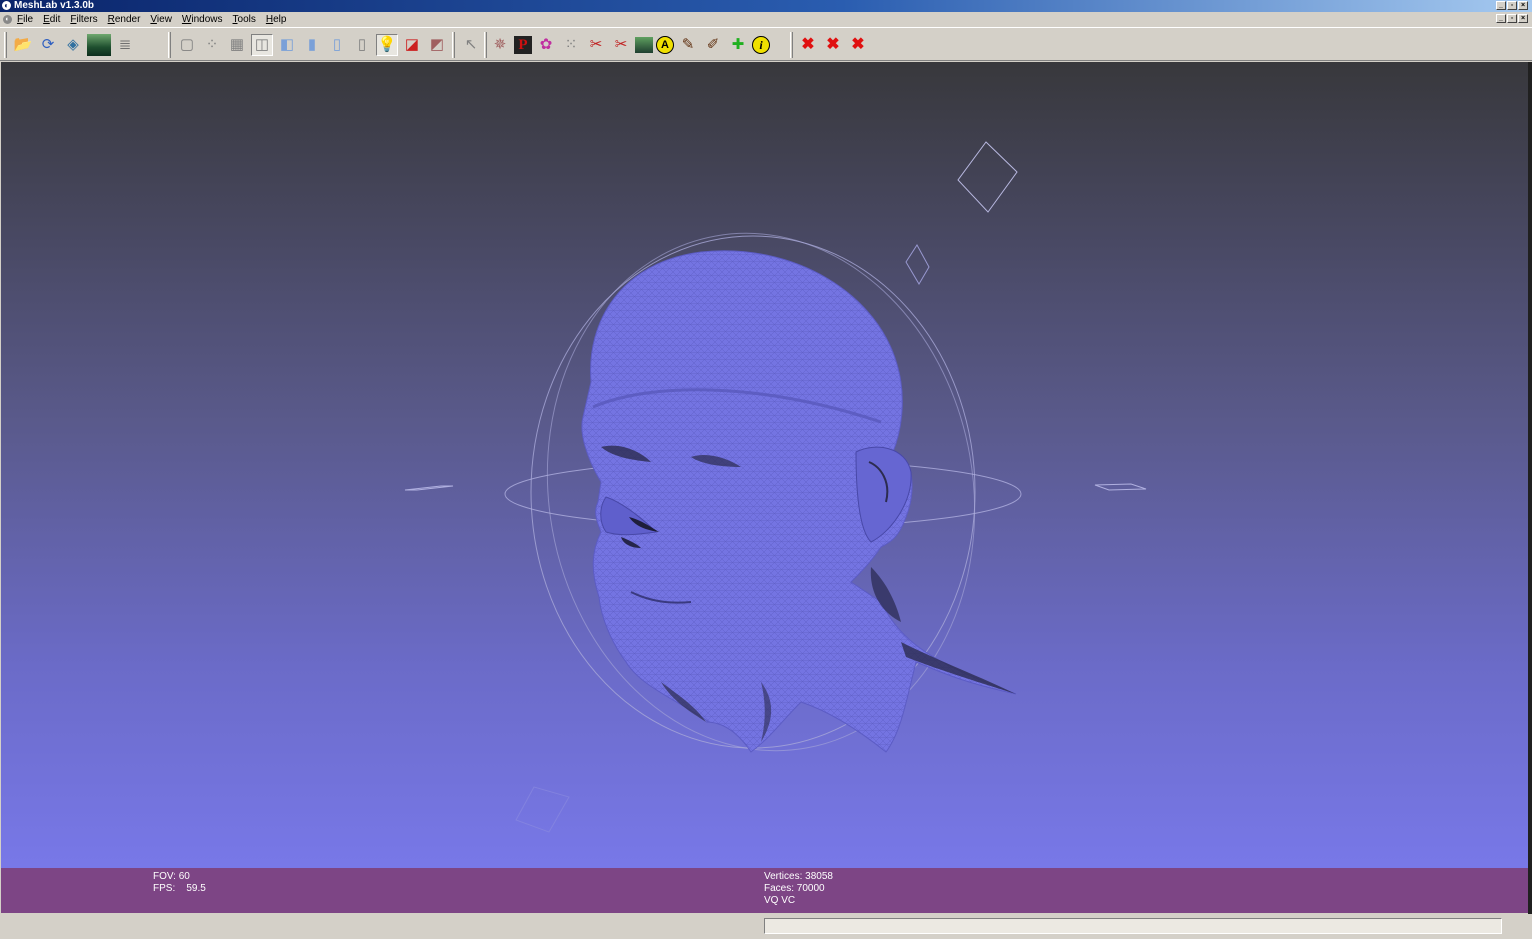 Image resolution: width=1532 pixels, height=939 pixels. Describe the element at coordinates (1120, 487) in the screenshot. I see `light-gizmo-right` at that location.